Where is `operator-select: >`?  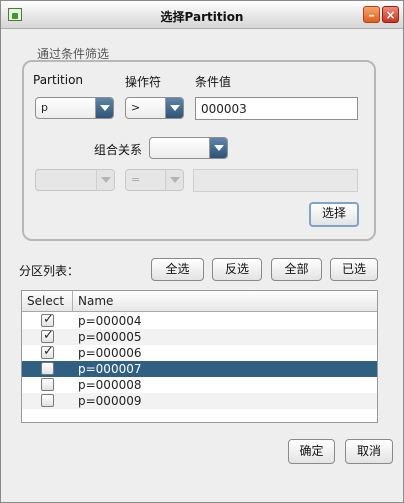
operator-select: > is located at coordinates (154, 108).